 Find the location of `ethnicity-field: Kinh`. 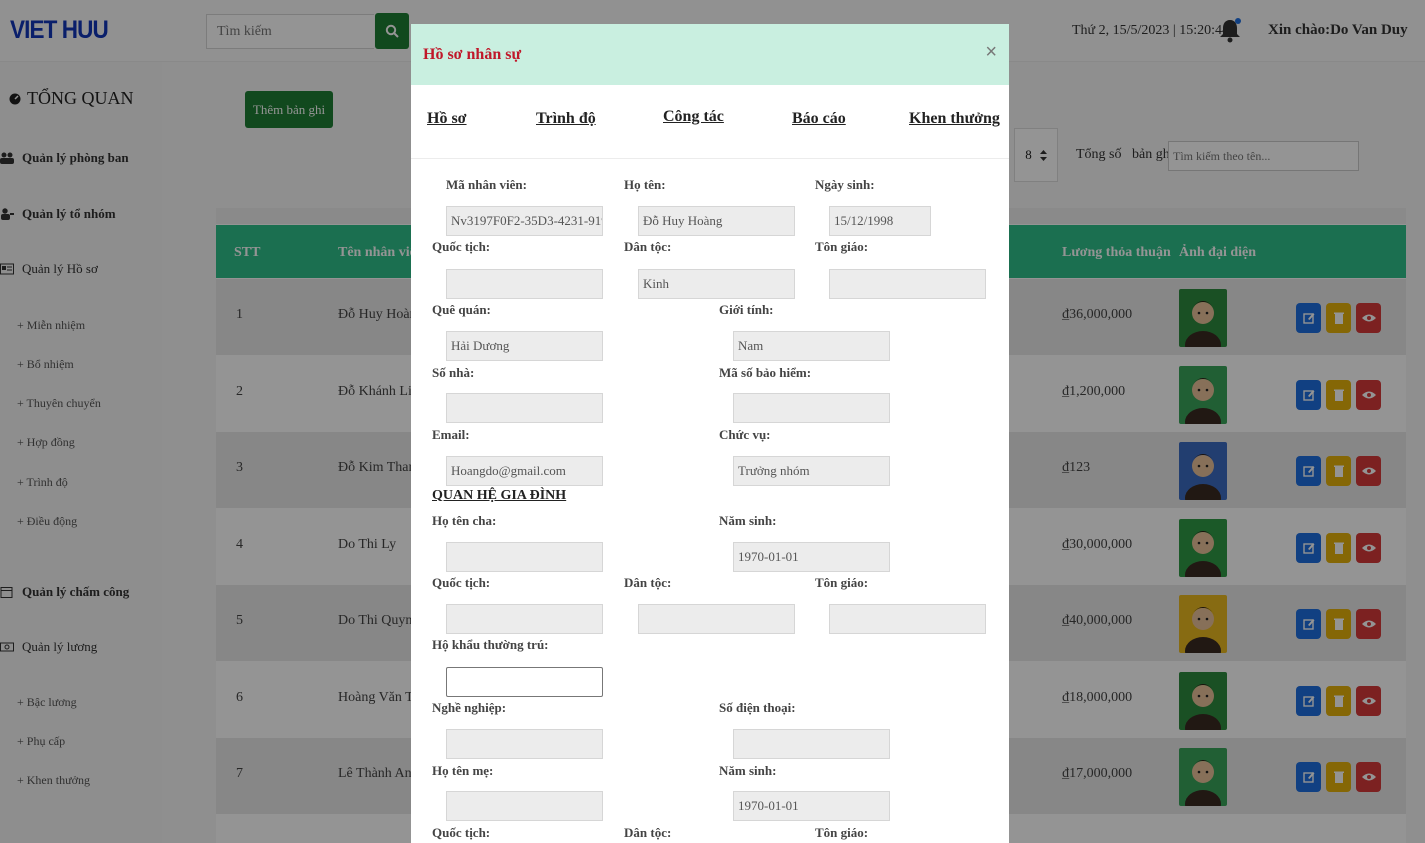

ethnicity-field: Kinh is located at coordinates (716, 284).